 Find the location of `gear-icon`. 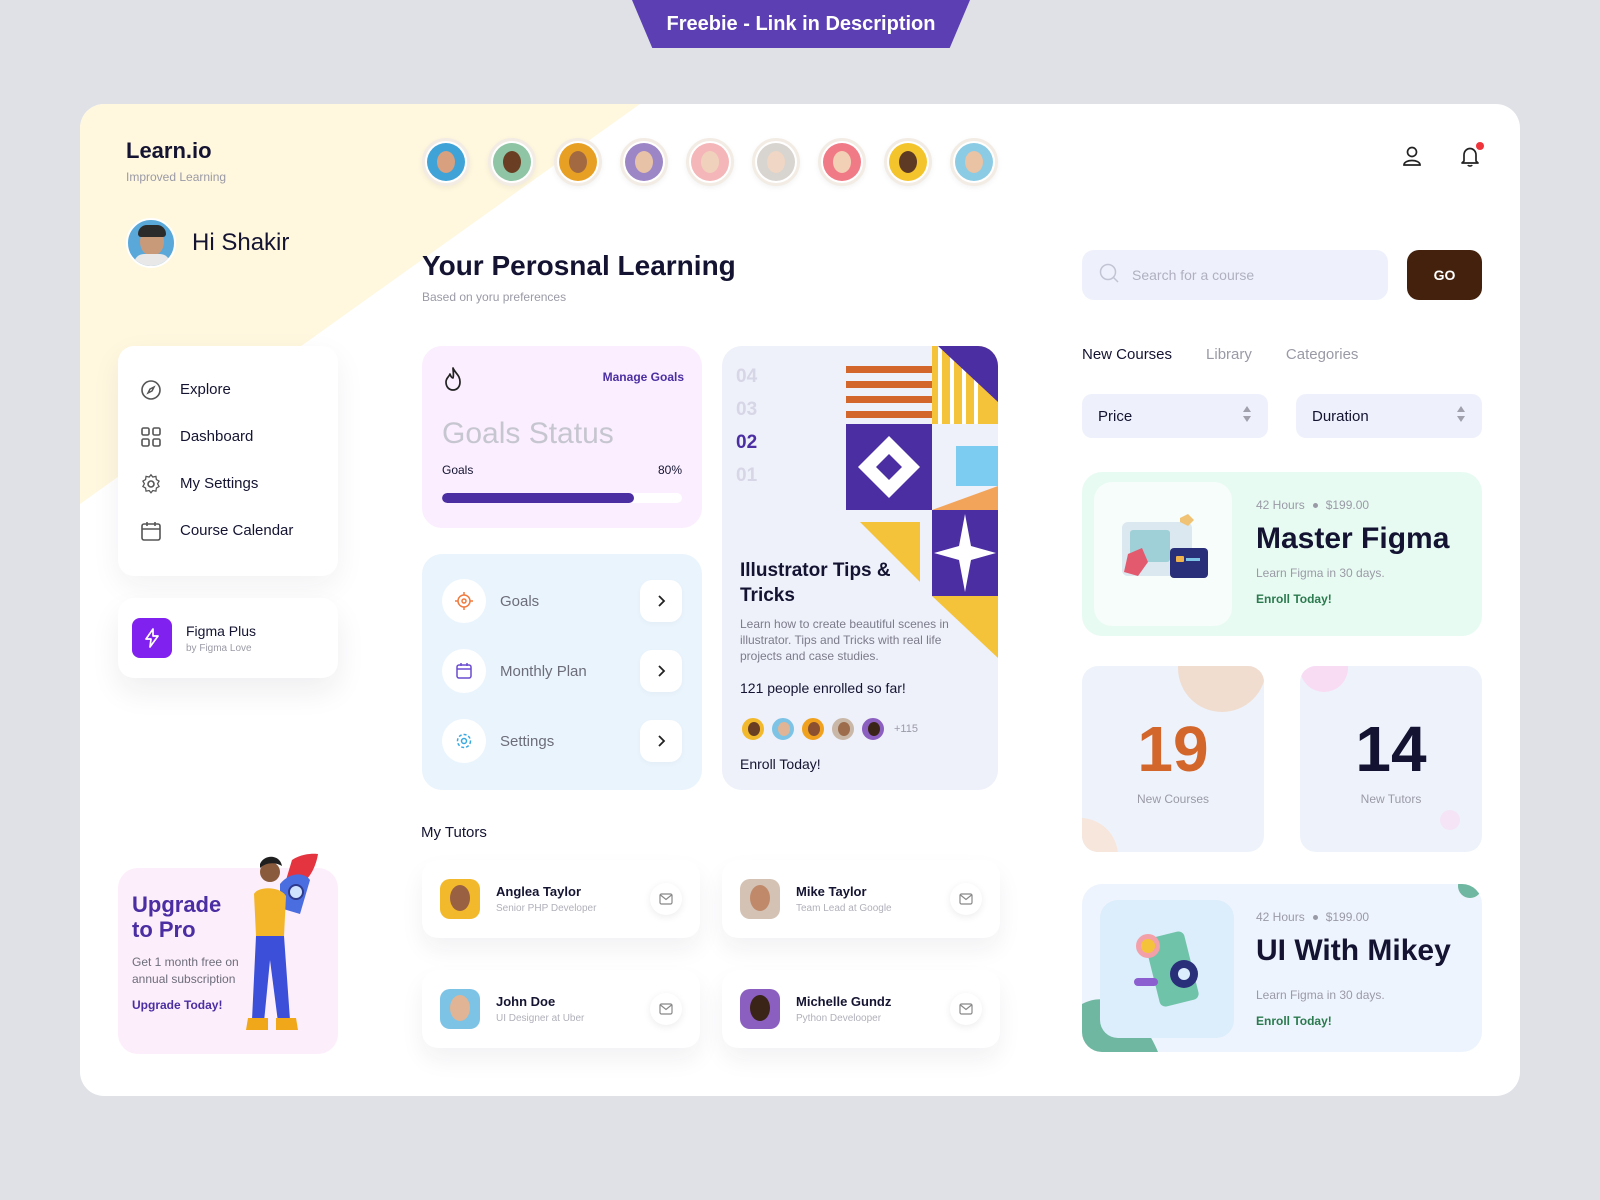

gear-icon is located at coordinates (464, 741).